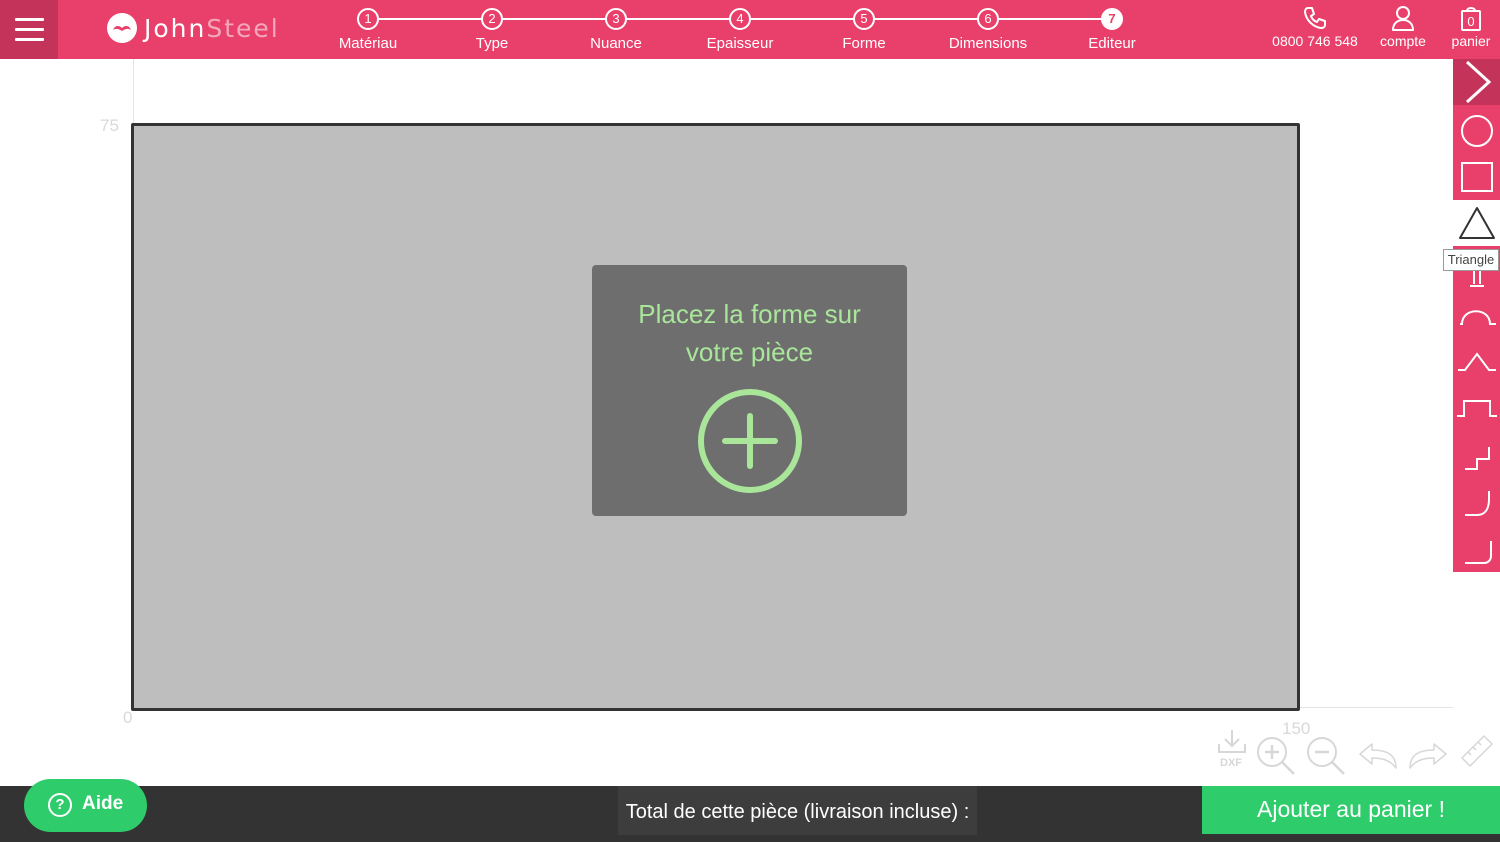  I want to click on overlay-line-2: votre pièce, so click(749, 352).